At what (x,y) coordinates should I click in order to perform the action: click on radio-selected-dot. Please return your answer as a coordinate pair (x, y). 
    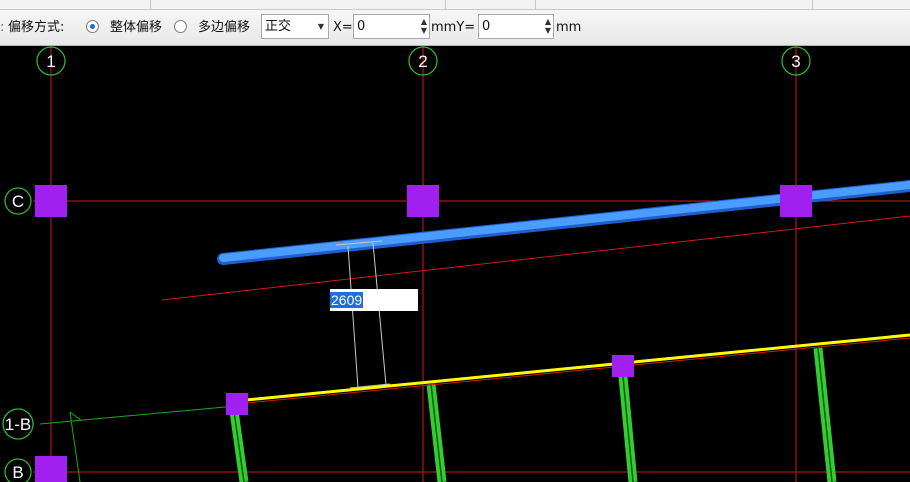
    Looking at the image, I should click on (92, 26).